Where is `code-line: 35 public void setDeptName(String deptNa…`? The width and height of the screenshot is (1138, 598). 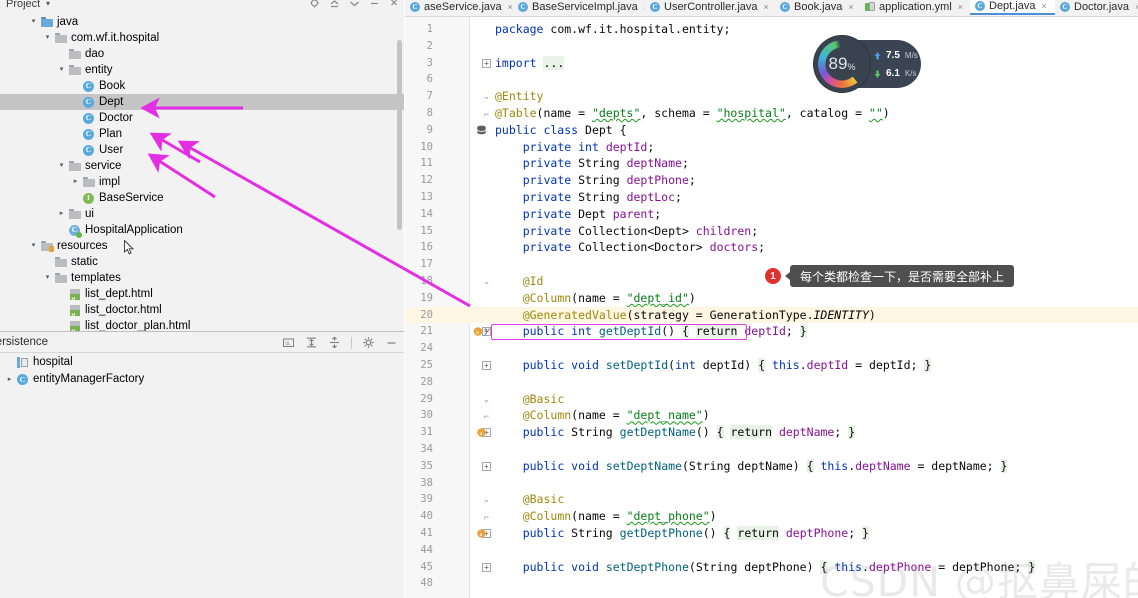
code-line: 35 public void setDeptName(String deptNa… is located at coordinates (771, 466).